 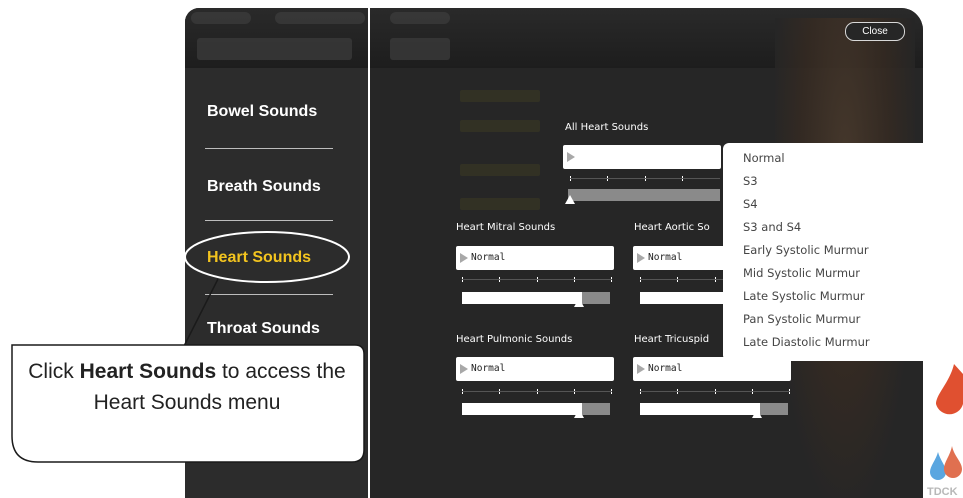 What do you see at coordinates (199, 316) in the screenshot?
I see `callout-pointer` at bounding box center [199, 316].